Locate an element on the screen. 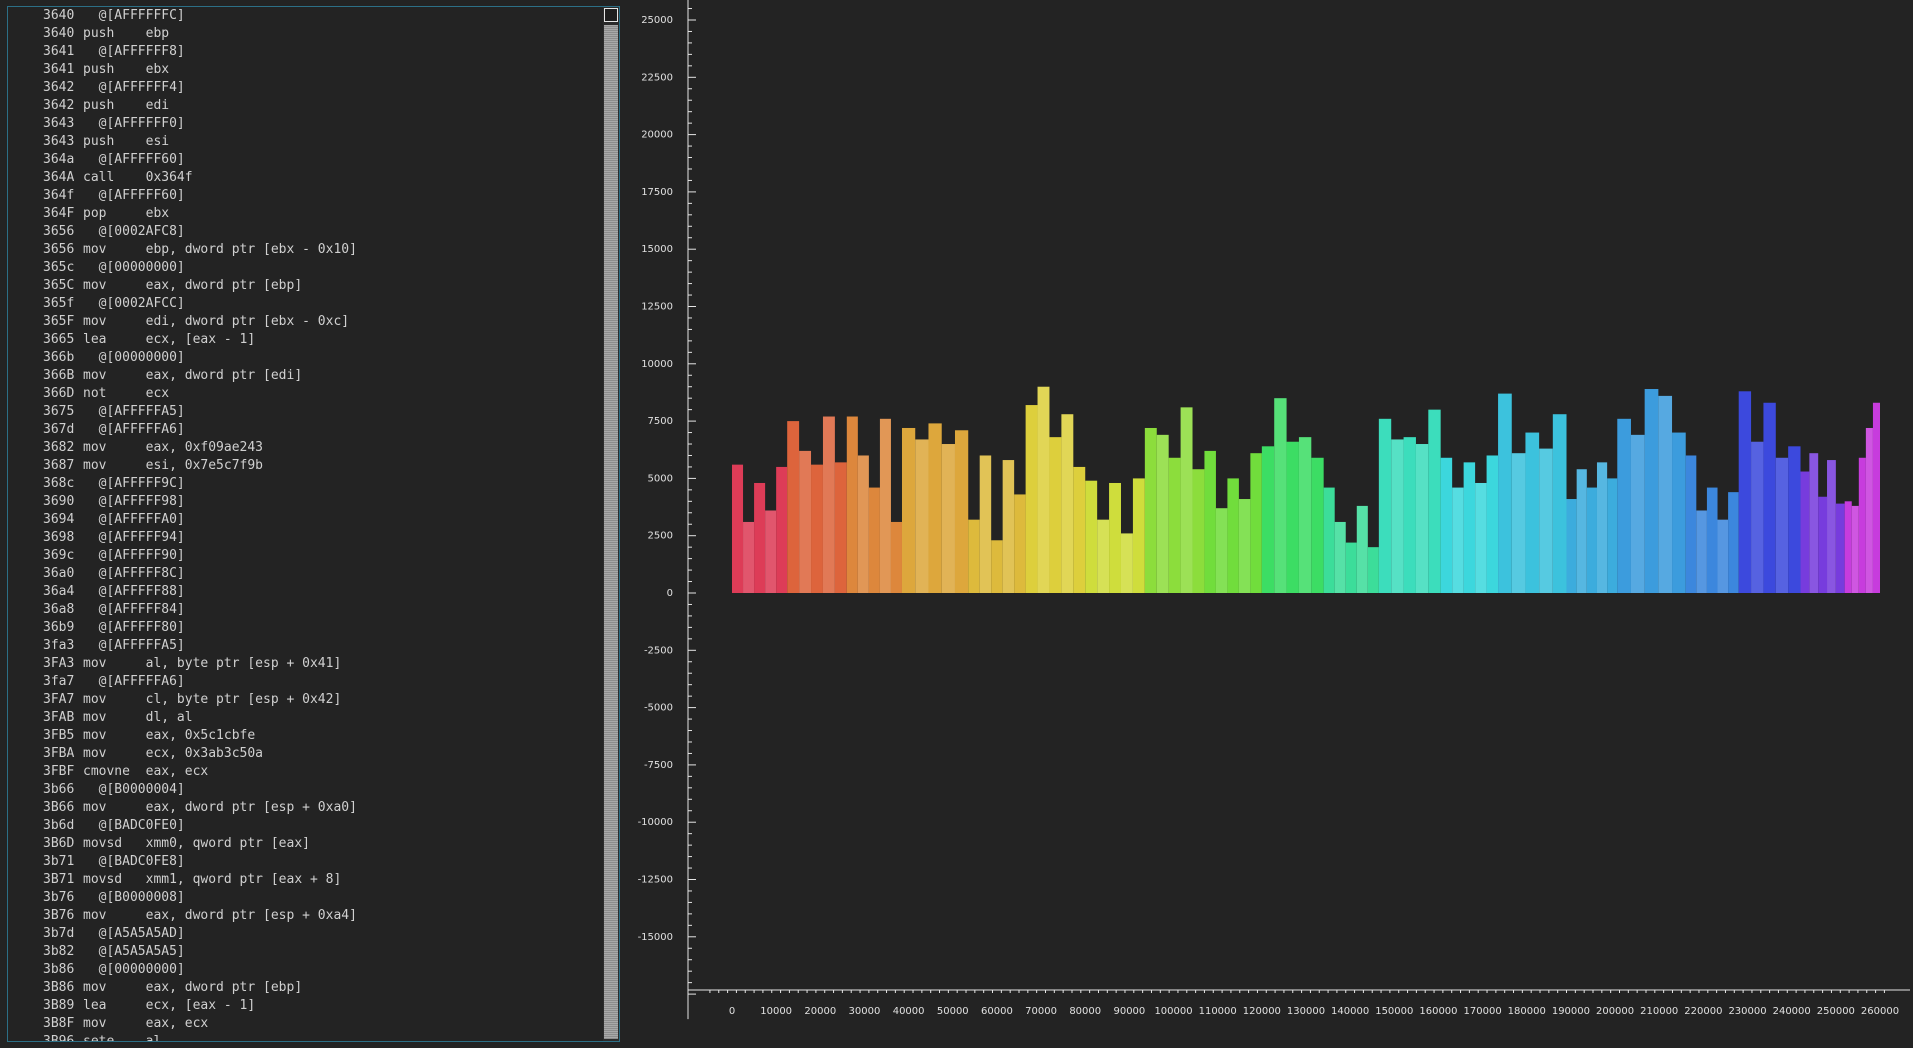 The width and height of the screenshot is (1913, 1048). trace-address: 3B66 is located at coordinates (59, 807).